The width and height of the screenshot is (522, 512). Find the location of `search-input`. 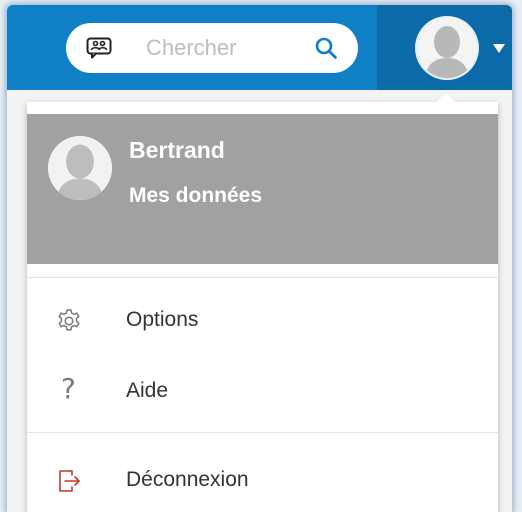

search-input is located at coordinates (231, 48).